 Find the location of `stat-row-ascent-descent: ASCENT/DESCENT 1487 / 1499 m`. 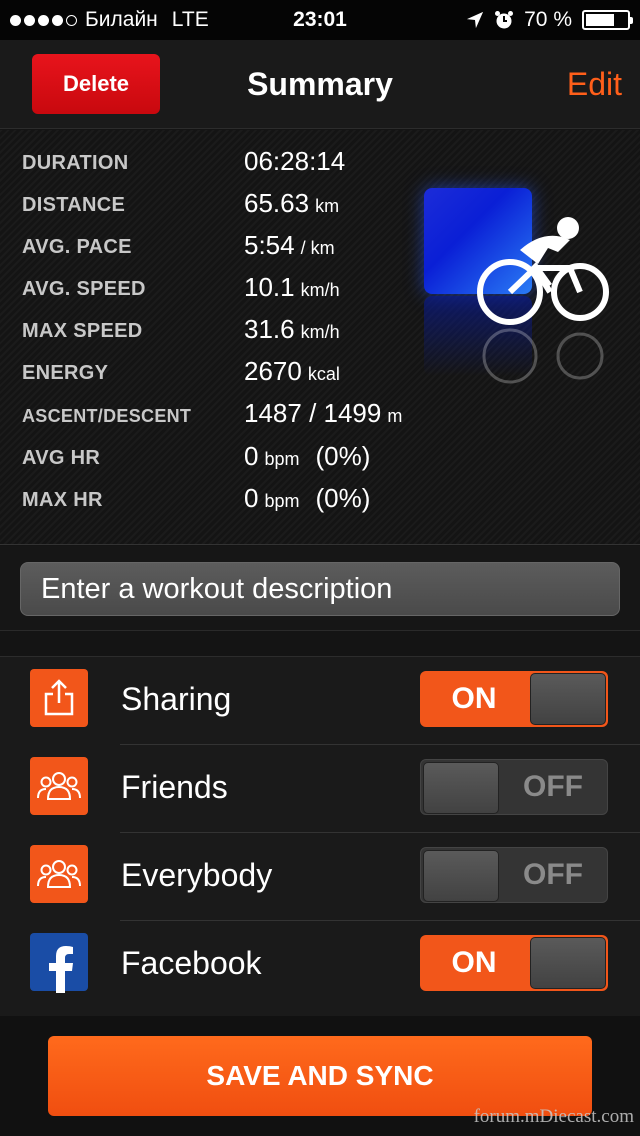

stat-row-ascent-descent: ASCENT/DESCENT 1487 / 1499 m is located at coordinates (320, 417).